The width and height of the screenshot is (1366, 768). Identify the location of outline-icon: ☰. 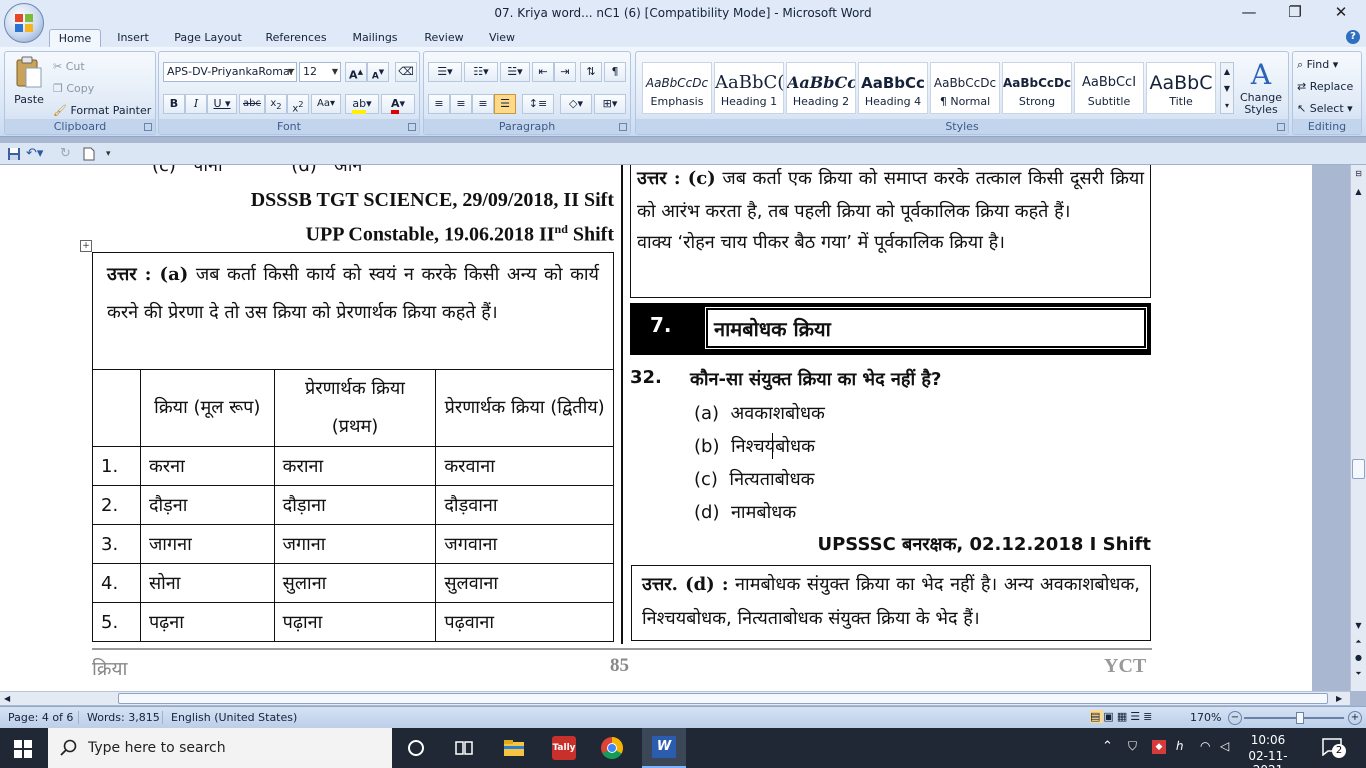
(1136, 716).